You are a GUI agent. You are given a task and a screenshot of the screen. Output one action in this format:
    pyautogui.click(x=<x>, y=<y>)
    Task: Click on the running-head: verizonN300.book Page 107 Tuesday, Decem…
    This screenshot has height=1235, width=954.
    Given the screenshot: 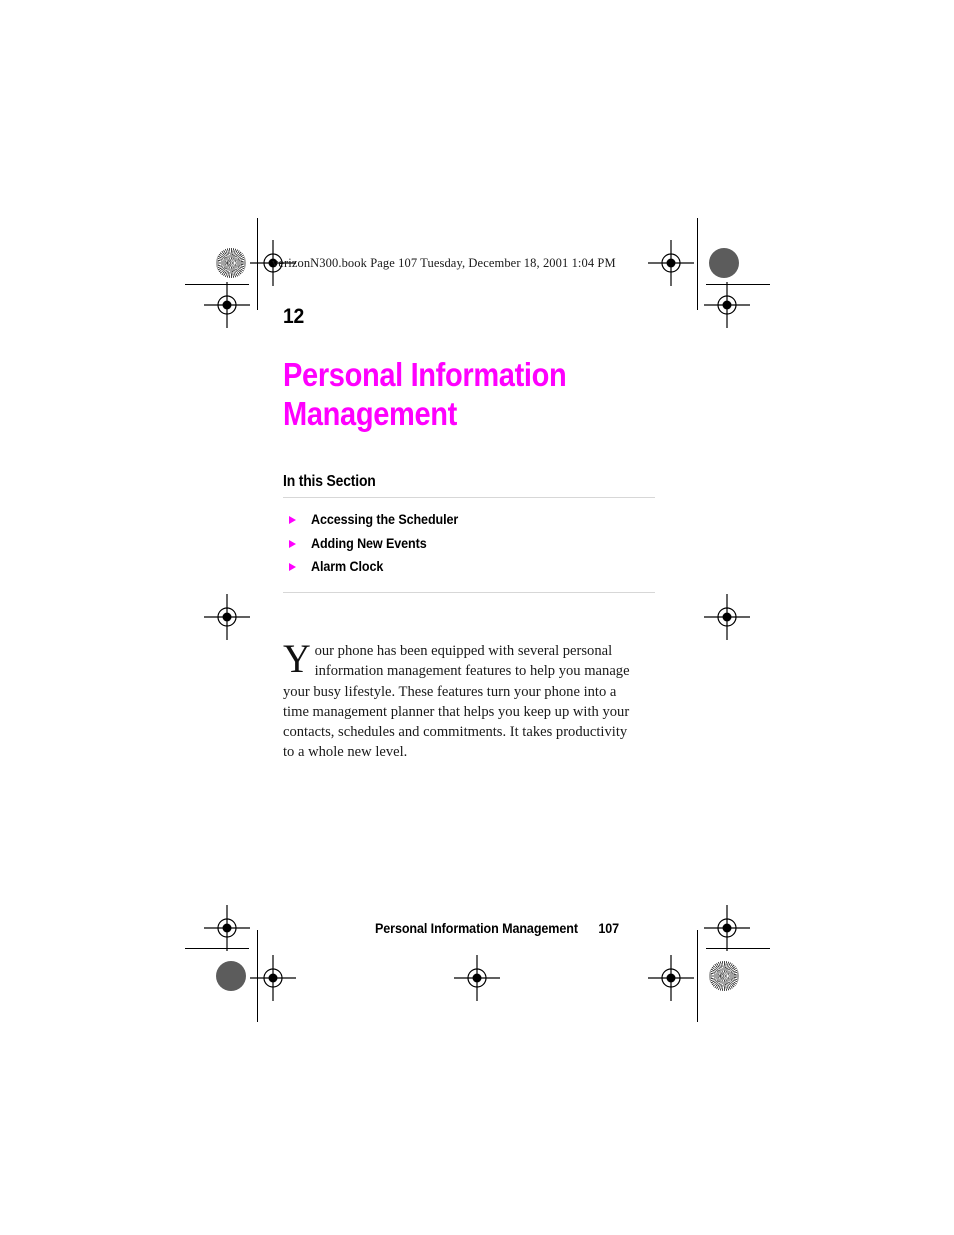 What is the action you would take?
    pyautogui.click(x=444, y=263)
    